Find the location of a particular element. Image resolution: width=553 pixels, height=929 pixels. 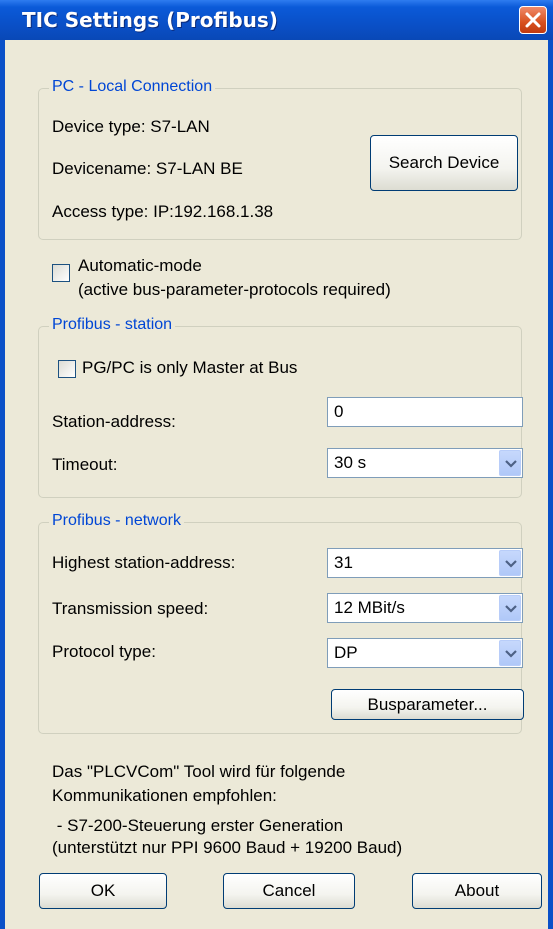

station-address-input: 0 is located at coordinates (425, 412).